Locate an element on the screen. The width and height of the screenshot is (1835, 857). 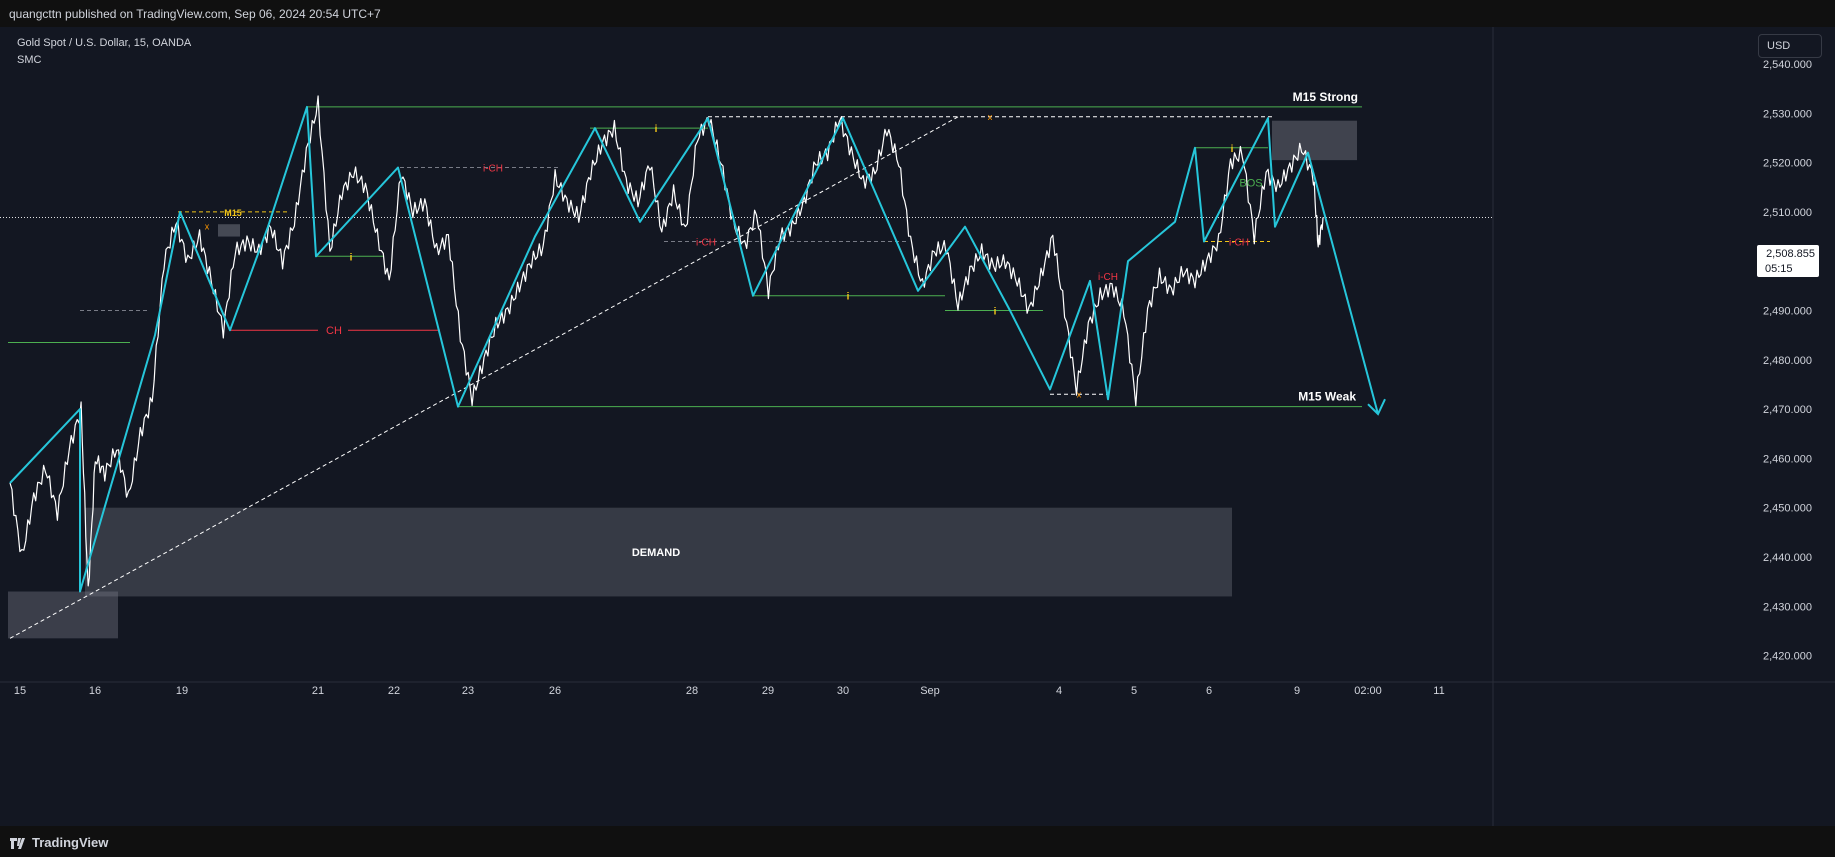
last-price-tag: 2,508.855 05:15 is located at coordinates (1788, 261).